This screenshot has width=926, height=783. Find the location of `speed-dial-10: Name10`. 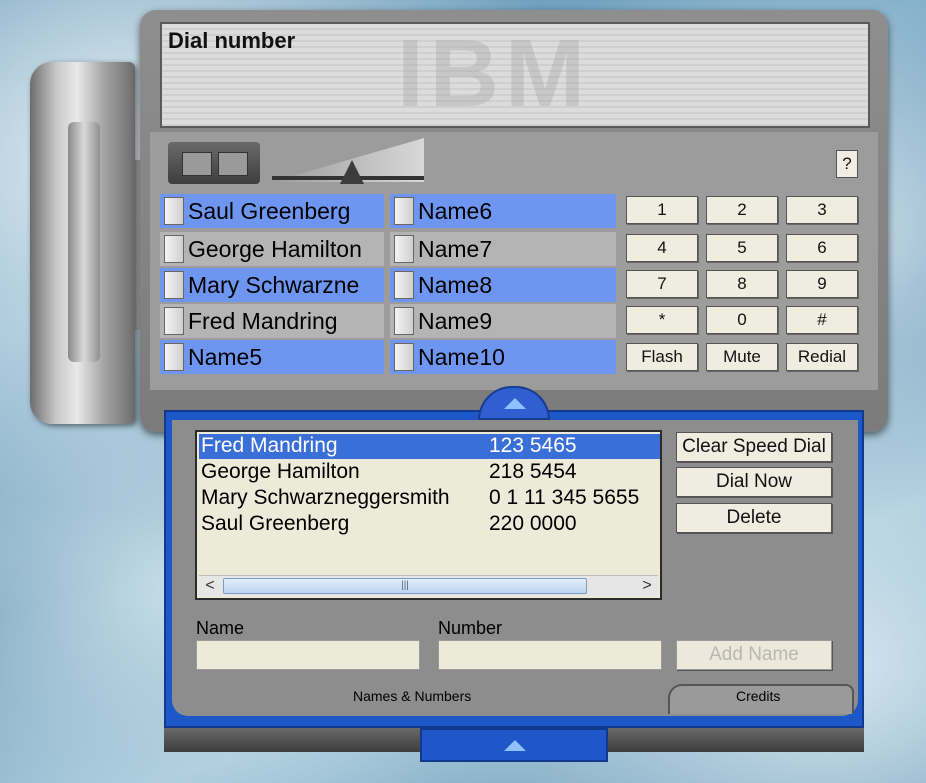

speed-dial-10: Name10 is located at coordinates (503, 357).